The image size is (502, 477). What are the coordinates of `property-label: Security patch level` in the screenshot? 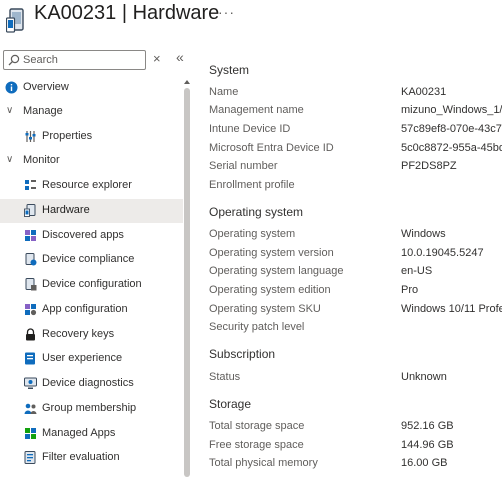 It's located at (257, 327).